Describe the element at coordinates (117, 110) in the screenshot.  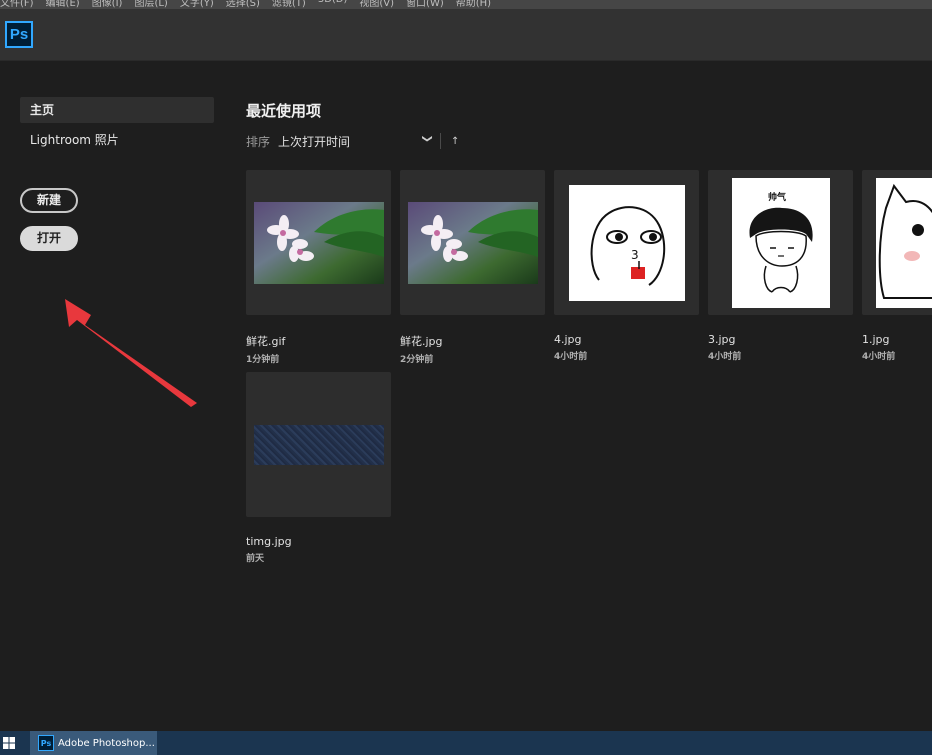
I see `sidebar-item-home: 主页` at that location.